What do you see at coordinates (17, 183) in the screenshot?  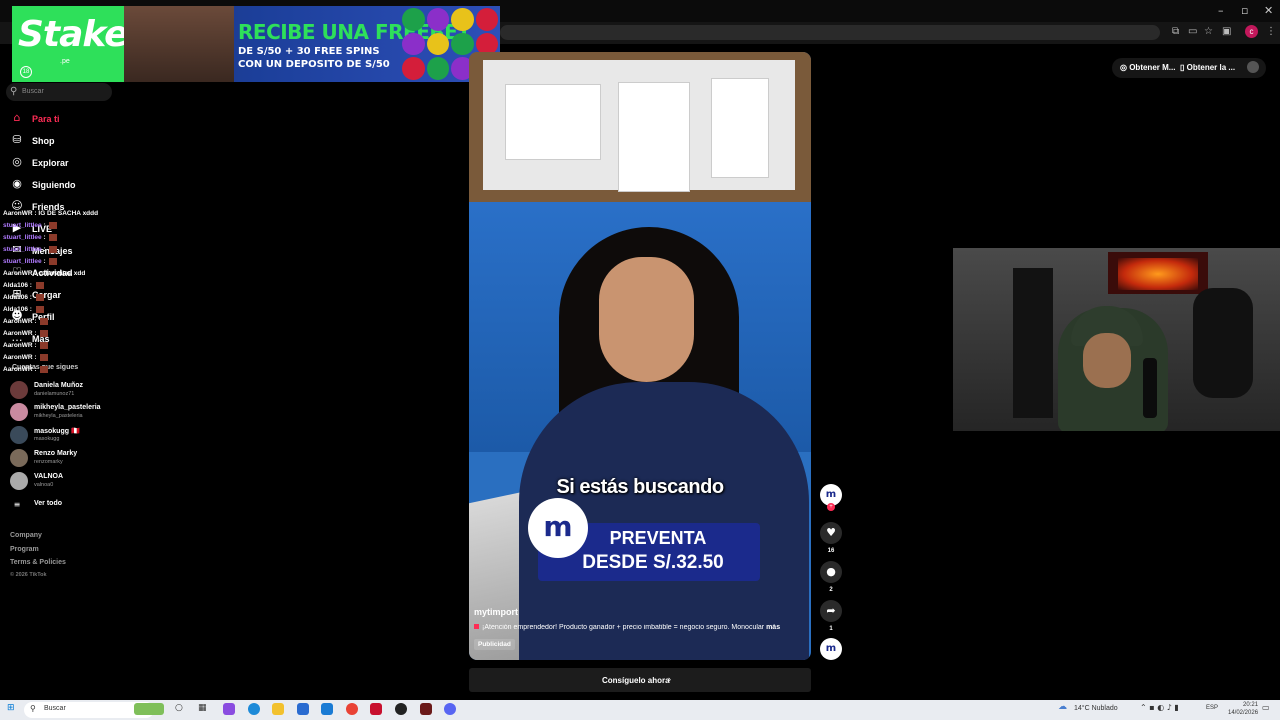 I see `following-icon: ◉` at bounding box center [17, 183].